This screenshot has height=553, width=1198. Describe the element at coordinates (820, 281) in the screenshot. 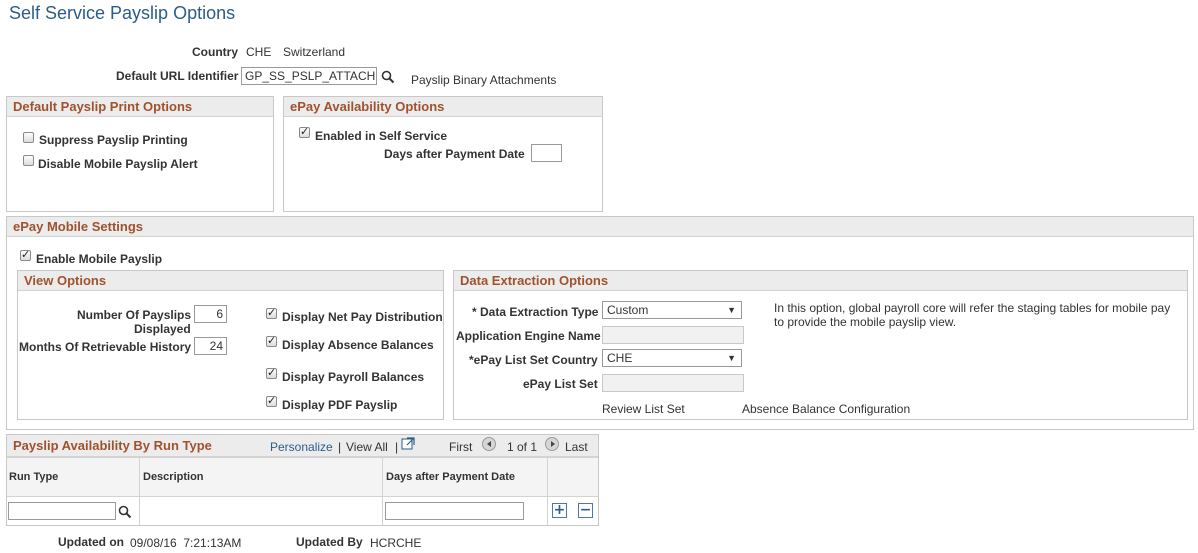

I see `extraction-options-title: Data Extraction Options` at that location.